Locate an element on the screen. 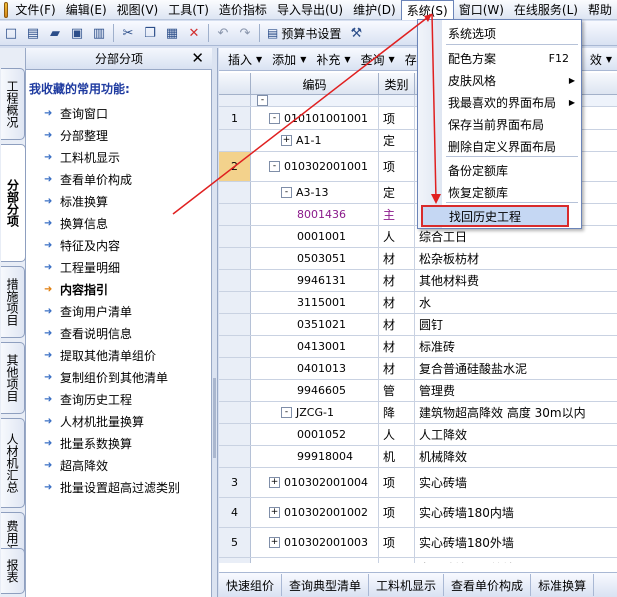 The image size is (617, 597). menu-window: 窗口(W) is located at coordinates (481, 10).